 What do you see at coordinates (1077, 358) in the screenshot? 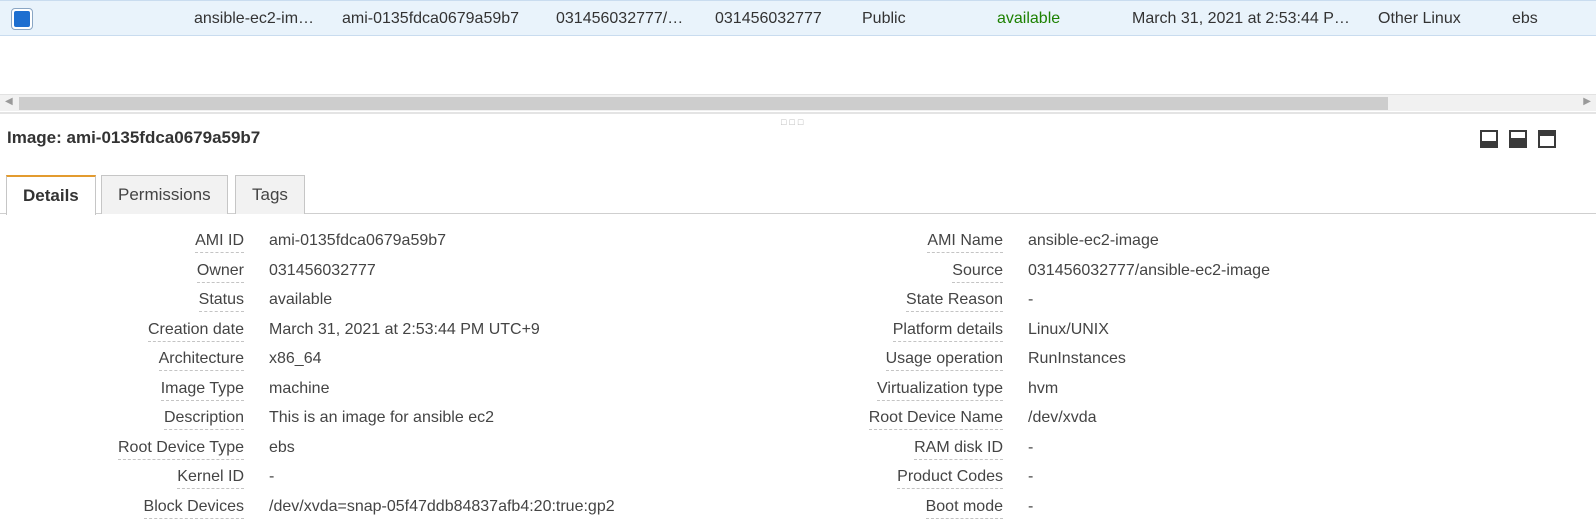
I see `value-usage-operation: RunInstances` at bounding box center [1077, 358].